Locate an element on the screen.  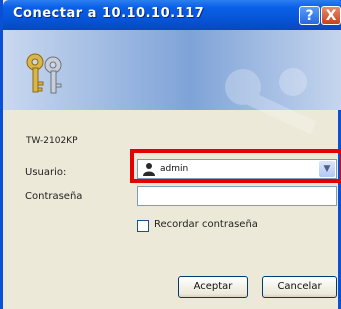
close-button: X is located at coordinates (331, 15).